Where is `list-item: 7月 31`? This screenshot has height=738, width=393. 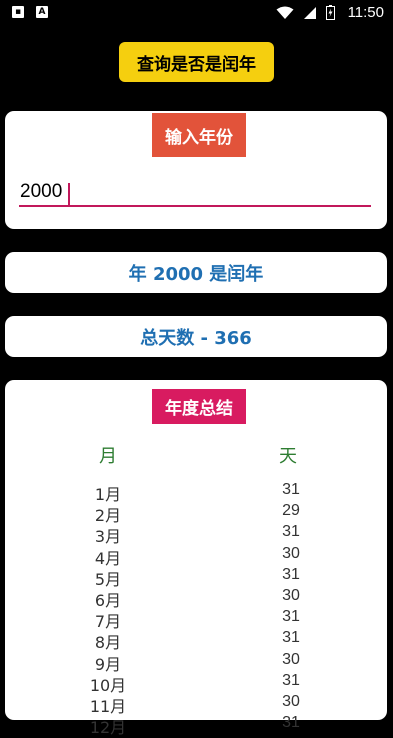 list-item: 7月 31 is located at coordinates (196, 619).